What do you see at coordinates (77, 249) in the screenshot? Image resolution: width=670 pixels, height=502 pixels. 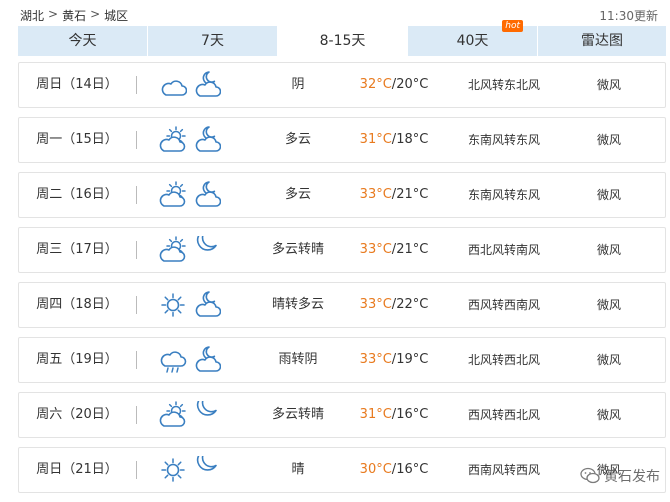 I see `forecast-date: 周三（17日）` at bounding box center [77, 249].